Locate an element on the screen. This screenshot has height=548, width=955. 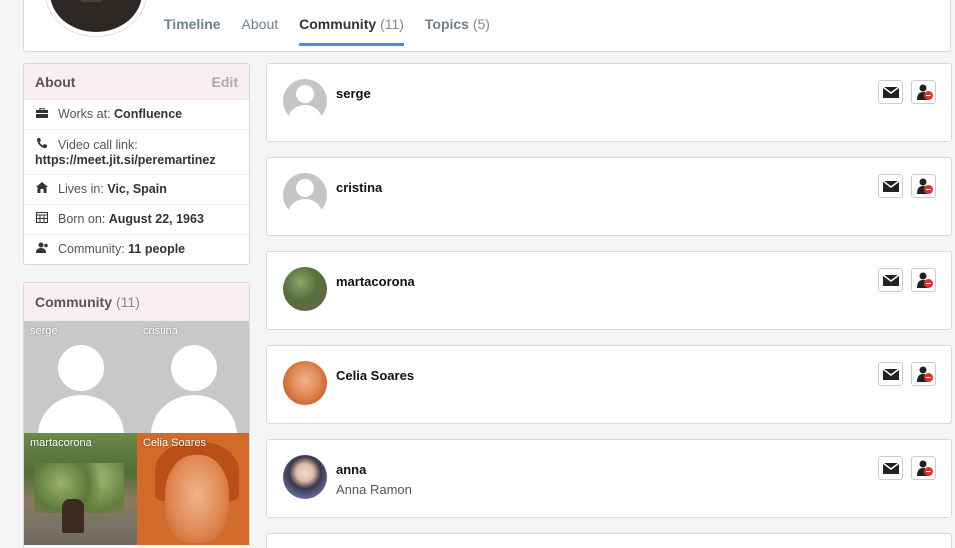
member-username: Celia Soares is located at coordinates (375, 375).